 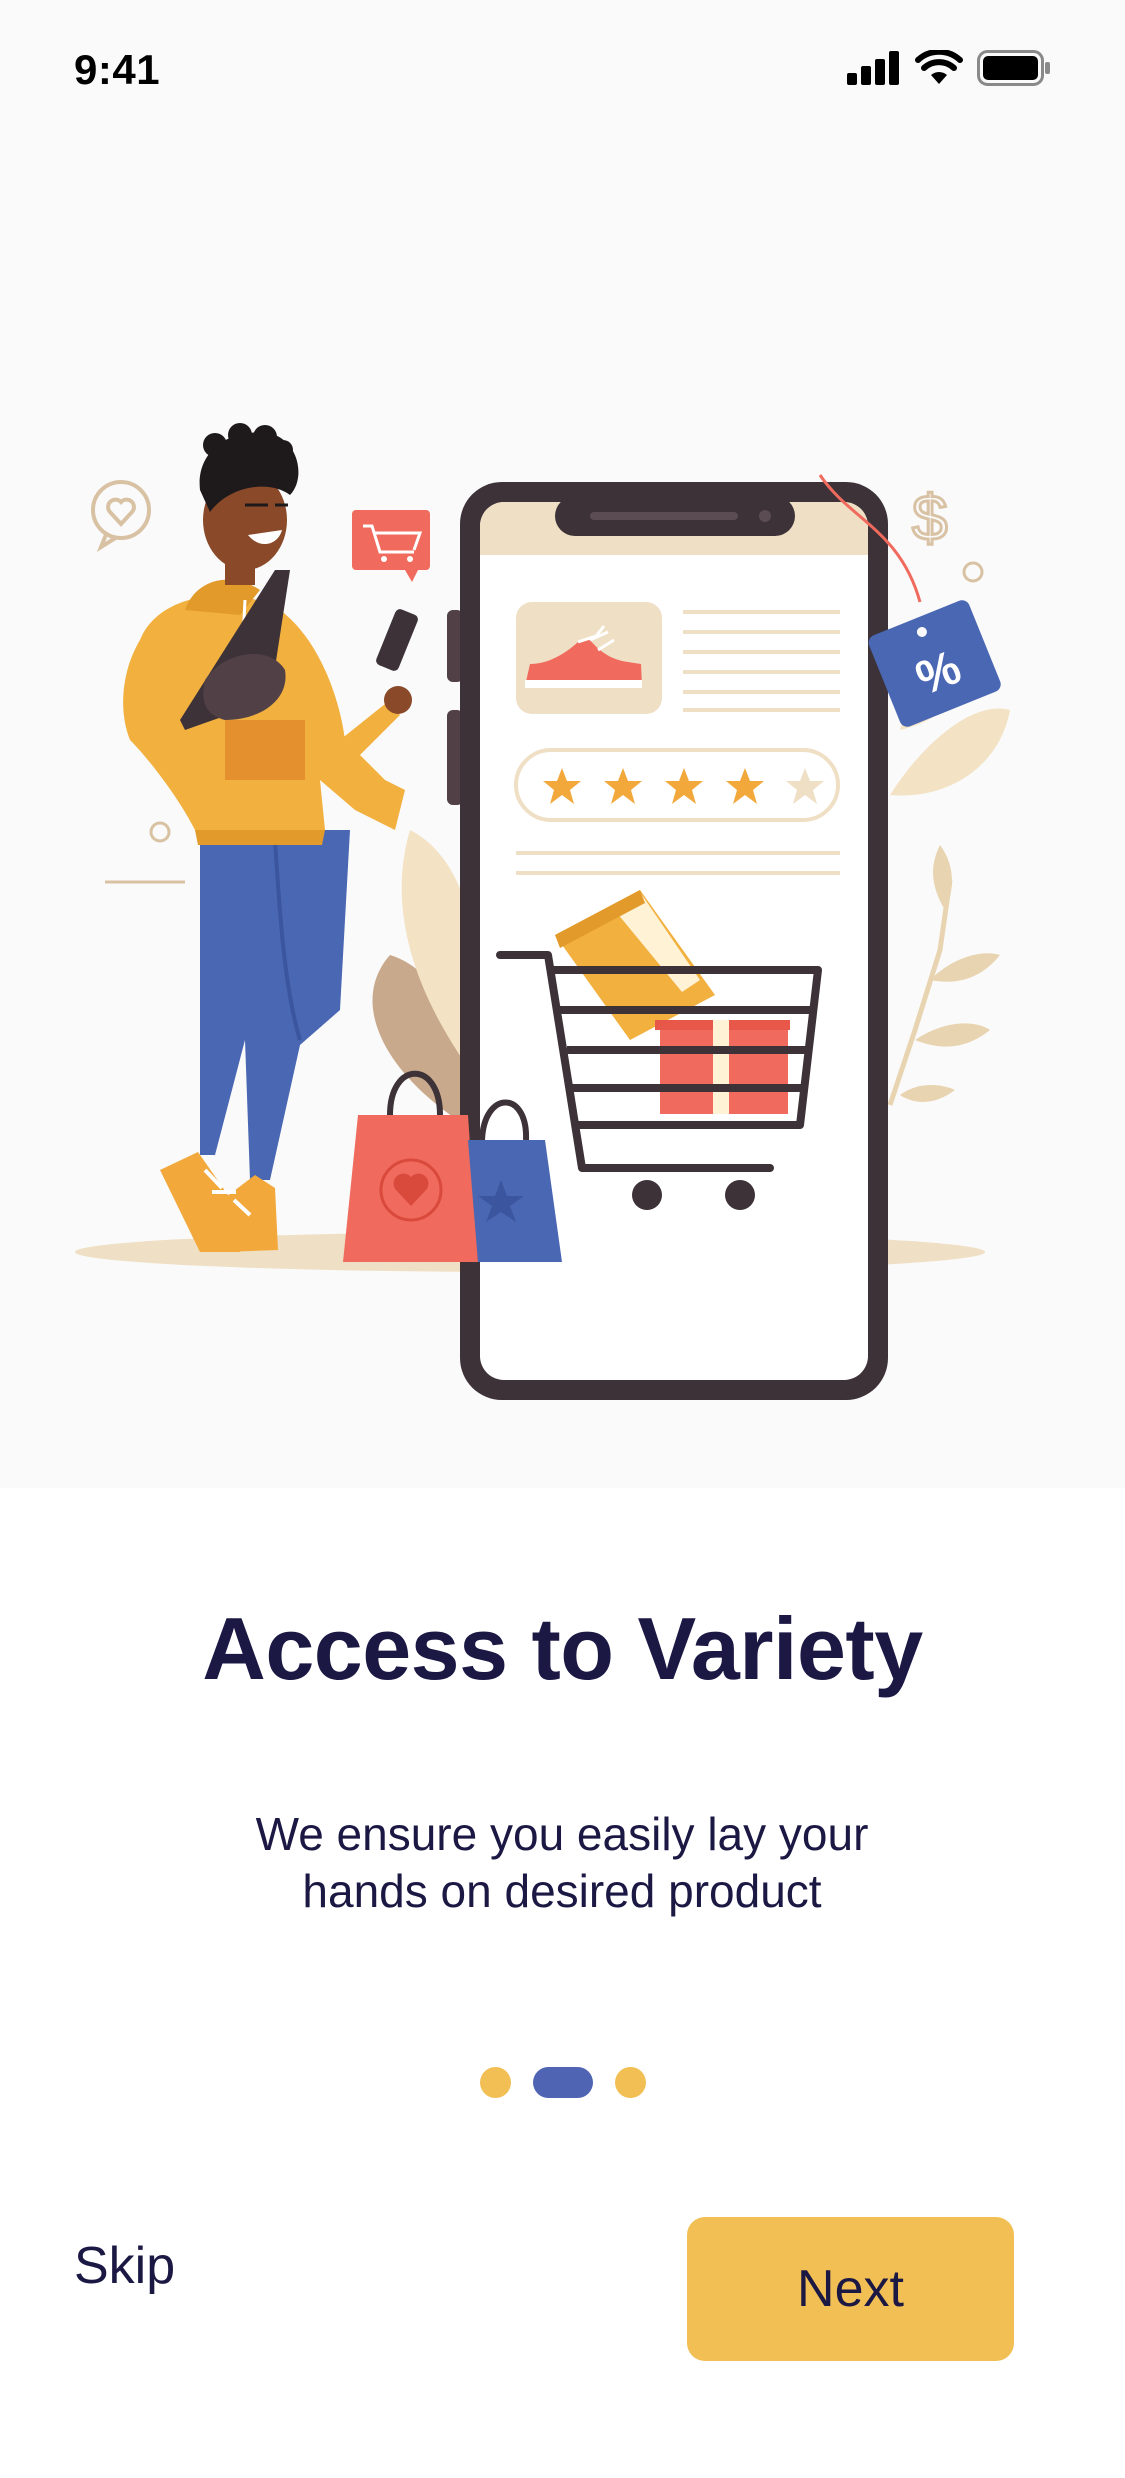 What do you see at coordinates (930, 518) in the screenshot?
I see `dollar-icon: $` at bounding box center [930, 518].